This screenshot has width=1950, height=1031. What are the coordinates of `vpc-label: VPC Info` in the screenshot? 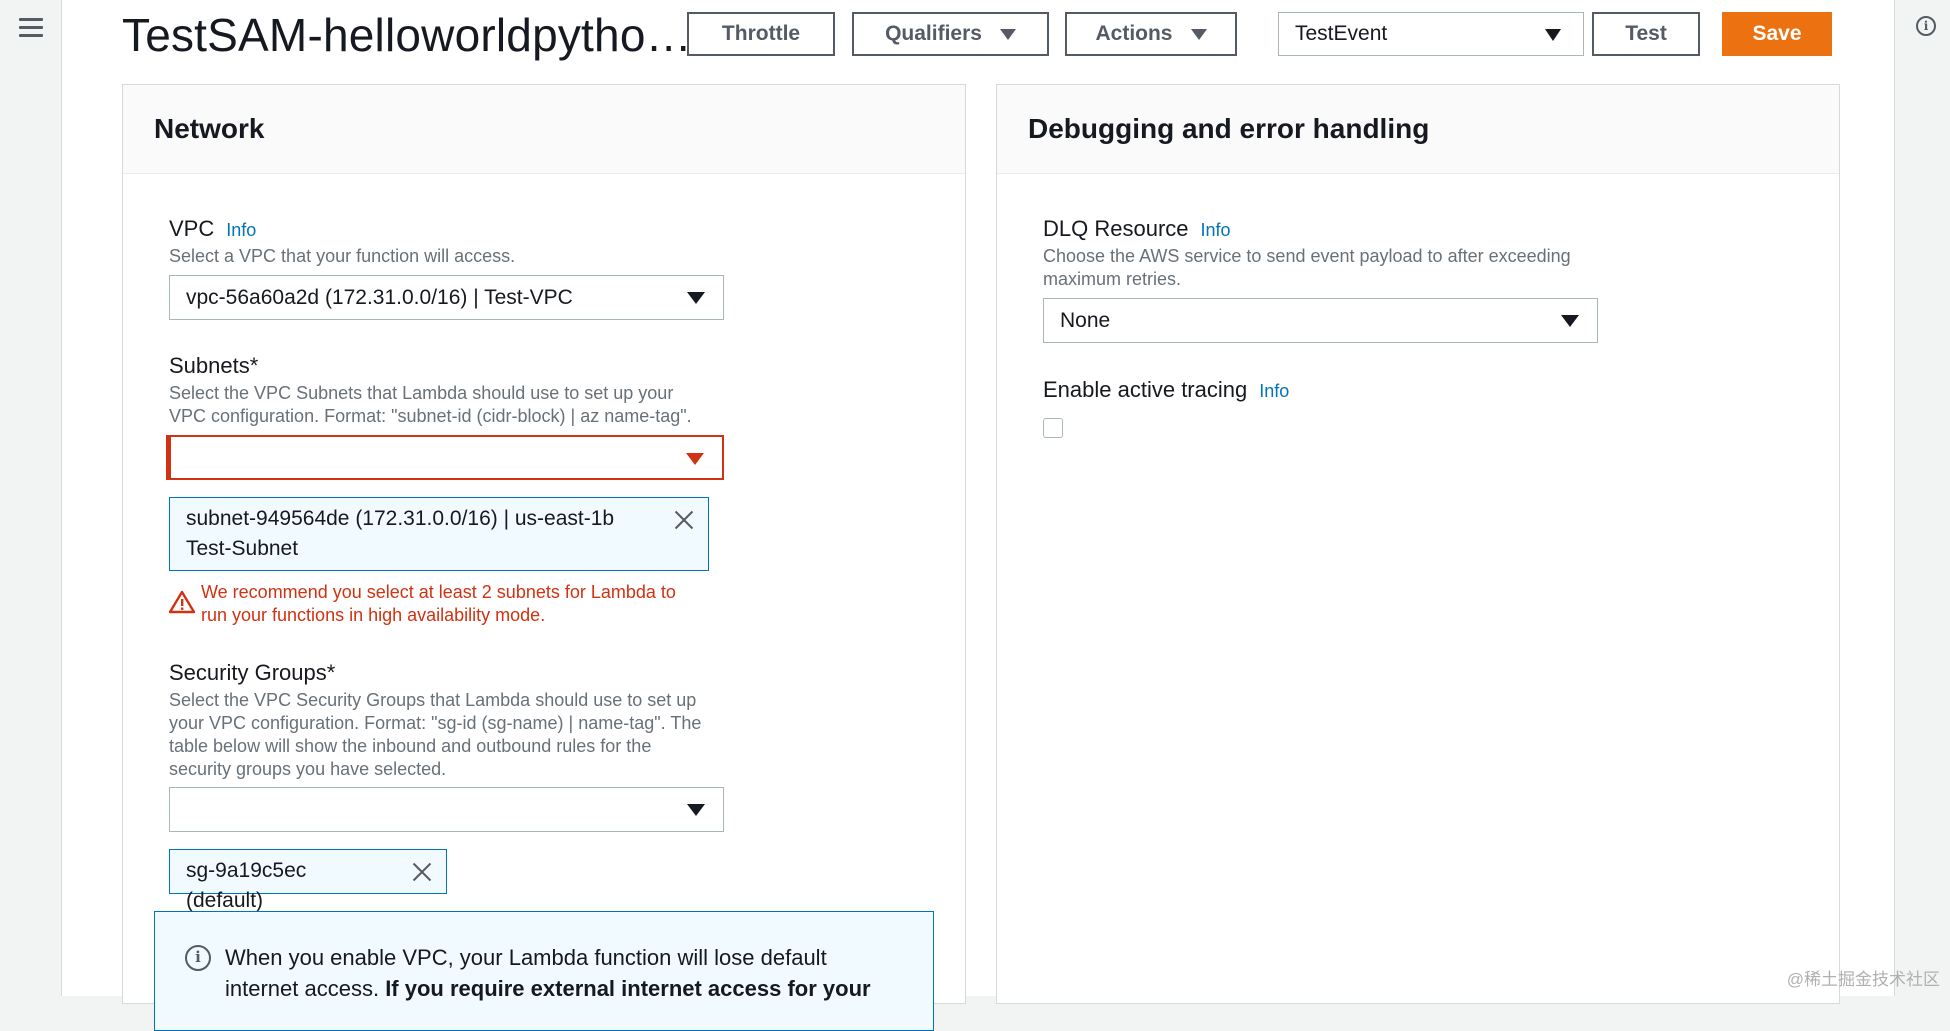 It's located at (212, 229).